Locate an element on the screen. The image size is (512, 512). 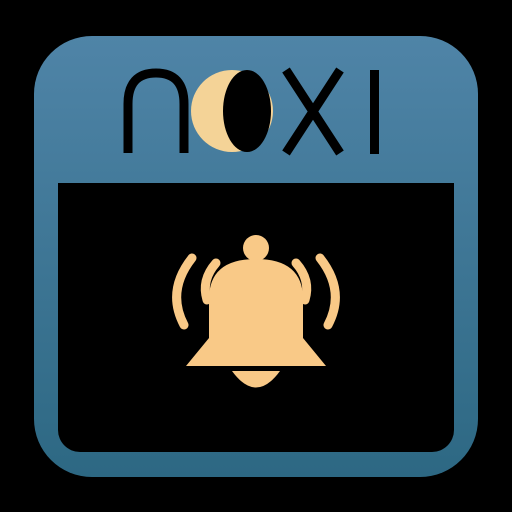
screen-panel-top-edge is located at coordinates (256, 198).